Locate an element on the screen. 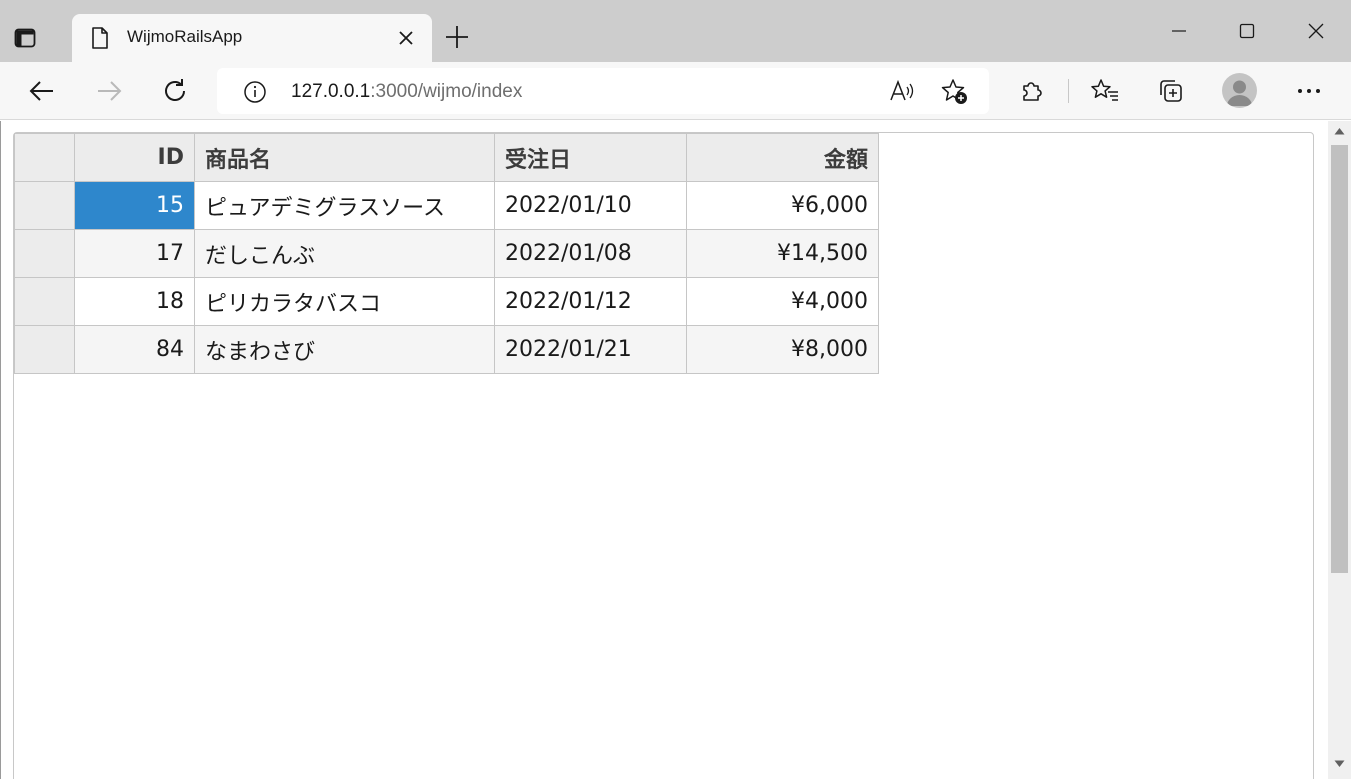 The height and width of the screenshot is (779, 1351). tab-title: WijmoRailsApp is located at coordinates (185, 36).